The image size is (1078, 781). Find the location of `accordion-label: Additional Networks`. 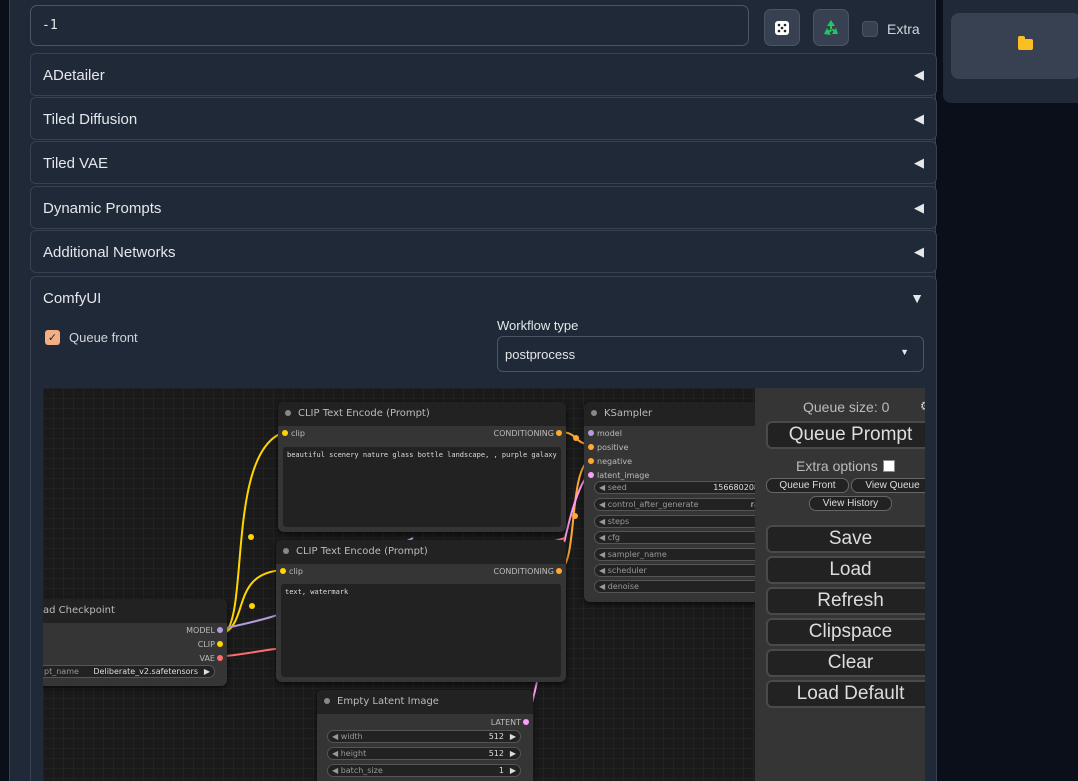

accordion-label: Additional Networks is located at coordinates (109, 252).